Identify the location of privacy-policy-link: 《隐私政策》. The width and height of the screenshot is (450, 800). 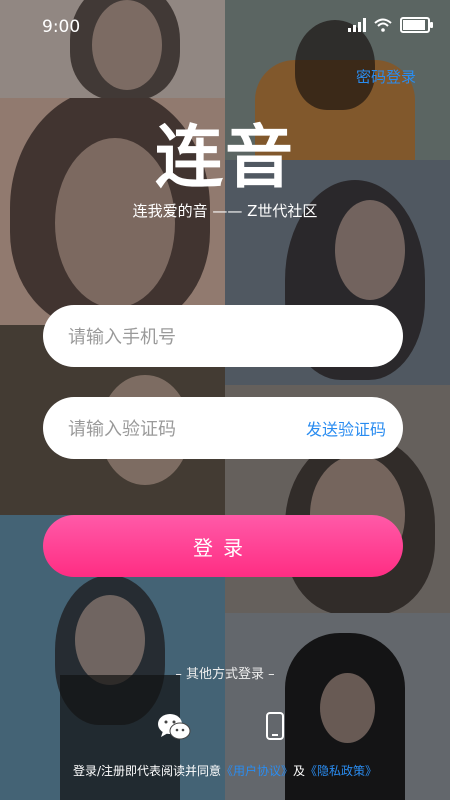
(341, 771).